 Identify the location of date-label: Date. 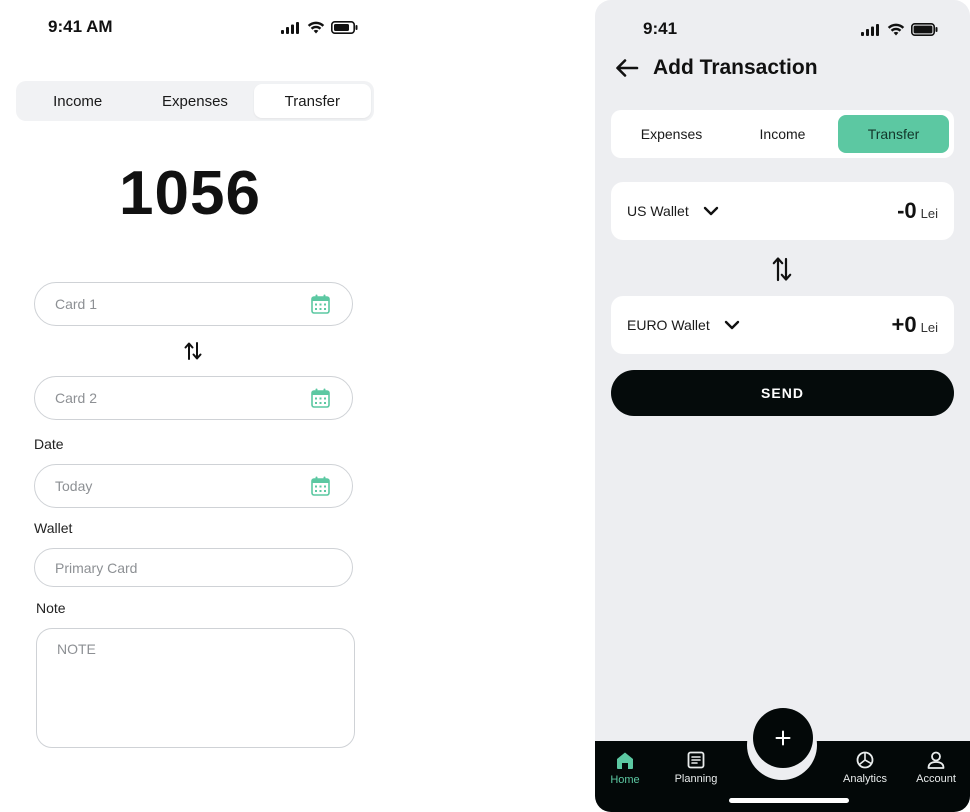
(49, 444).